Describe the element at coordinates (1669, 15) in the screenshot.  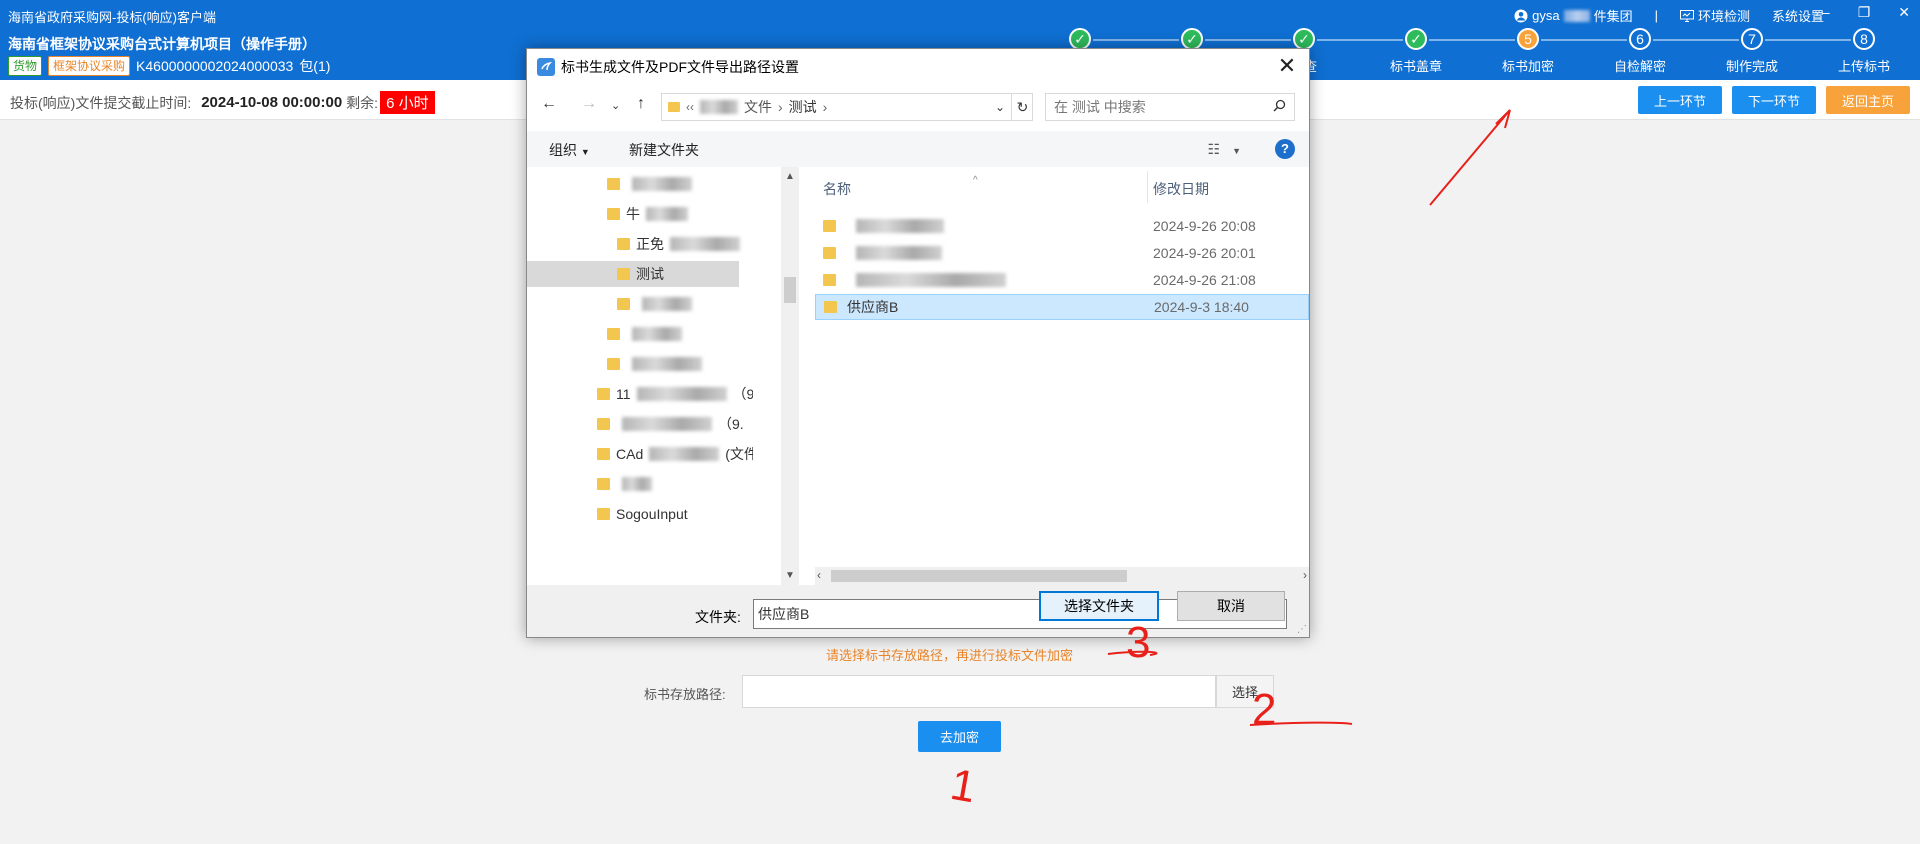
I see `user-area: gysa 件集团 | 环境检测 系统设置` at that location.